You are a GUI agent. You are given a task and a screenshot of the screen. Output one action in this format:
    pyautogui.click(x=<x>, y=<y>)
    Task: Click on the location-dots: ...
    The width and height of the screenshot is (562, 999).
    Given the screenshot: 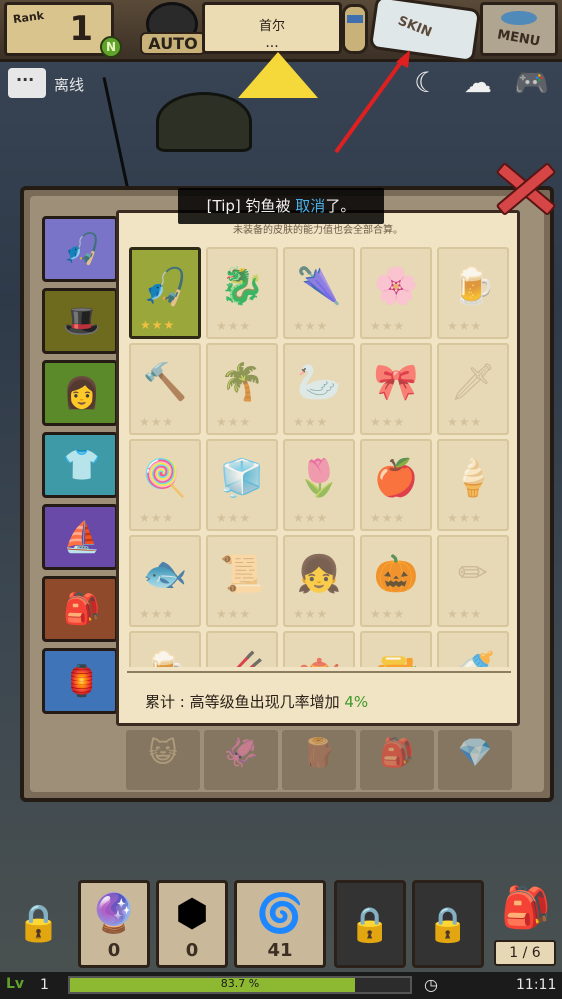 What is the action you would take?
    pyautogui.click(x=272, y=43)
    